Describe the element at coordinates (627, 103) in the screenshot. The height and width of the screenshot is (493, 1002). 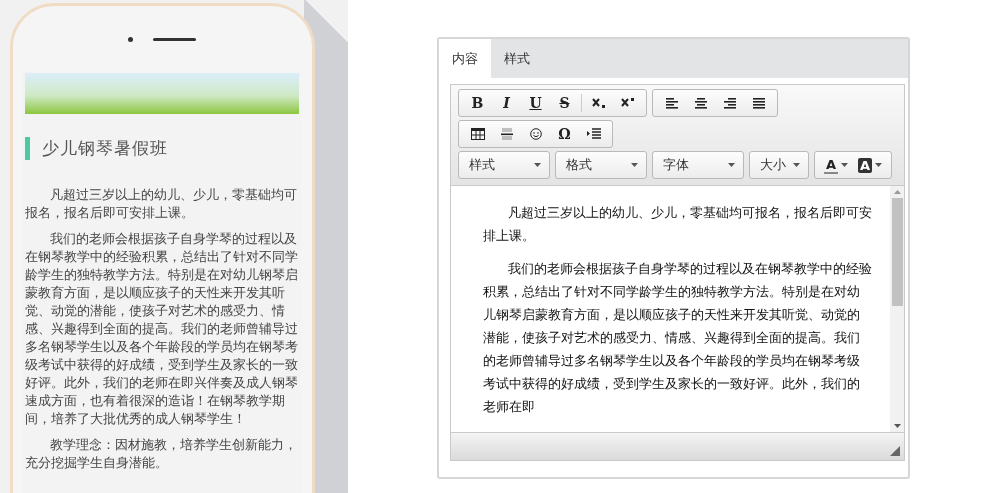
I see `superscript-icon` at that location.